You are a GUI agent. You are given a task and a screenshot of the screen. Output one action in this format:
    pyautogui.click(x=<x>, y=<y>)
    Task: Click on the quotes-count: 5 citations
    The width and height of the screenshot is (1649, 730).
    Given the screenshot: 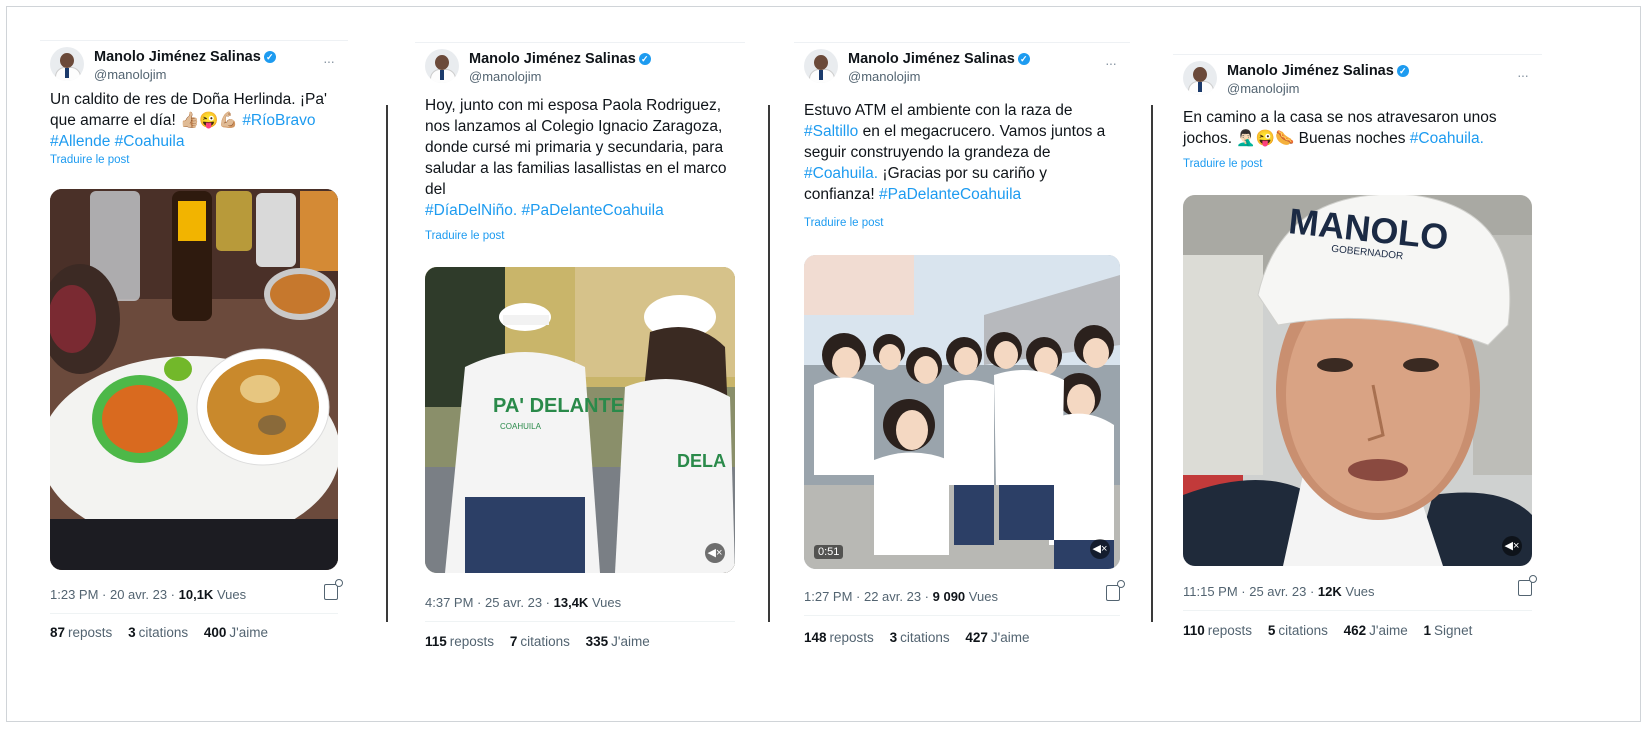 What is the action you would take?
    pyautogui.click(x=1298, y=630)
    